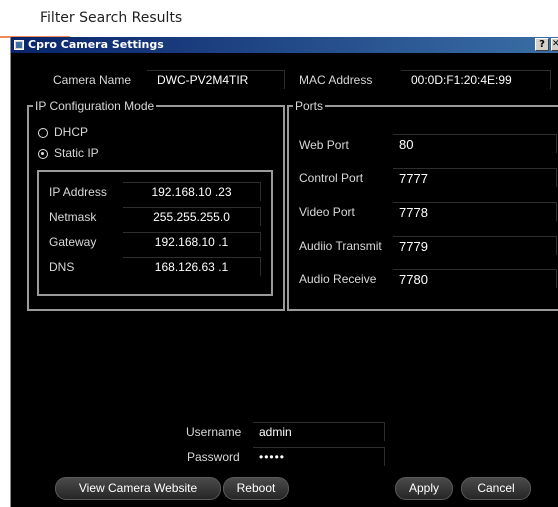 This screenshot has width=558, height=507. Describe the element at coordinates (319, 456) in the screenshot. I see `password-field: •••••` at that location.